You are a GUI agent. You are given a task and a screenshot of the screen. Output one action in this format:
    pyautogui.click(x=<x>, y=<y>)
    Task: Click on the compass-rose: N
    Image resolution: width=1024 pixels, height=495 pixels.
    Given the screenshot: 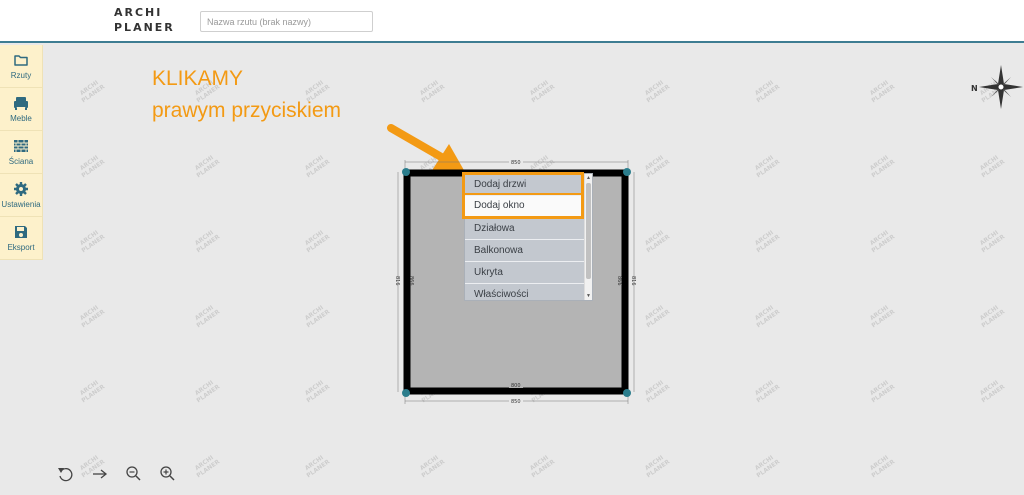 What is the action you would take?
    pyautogui.click(x=997, y=87)
    